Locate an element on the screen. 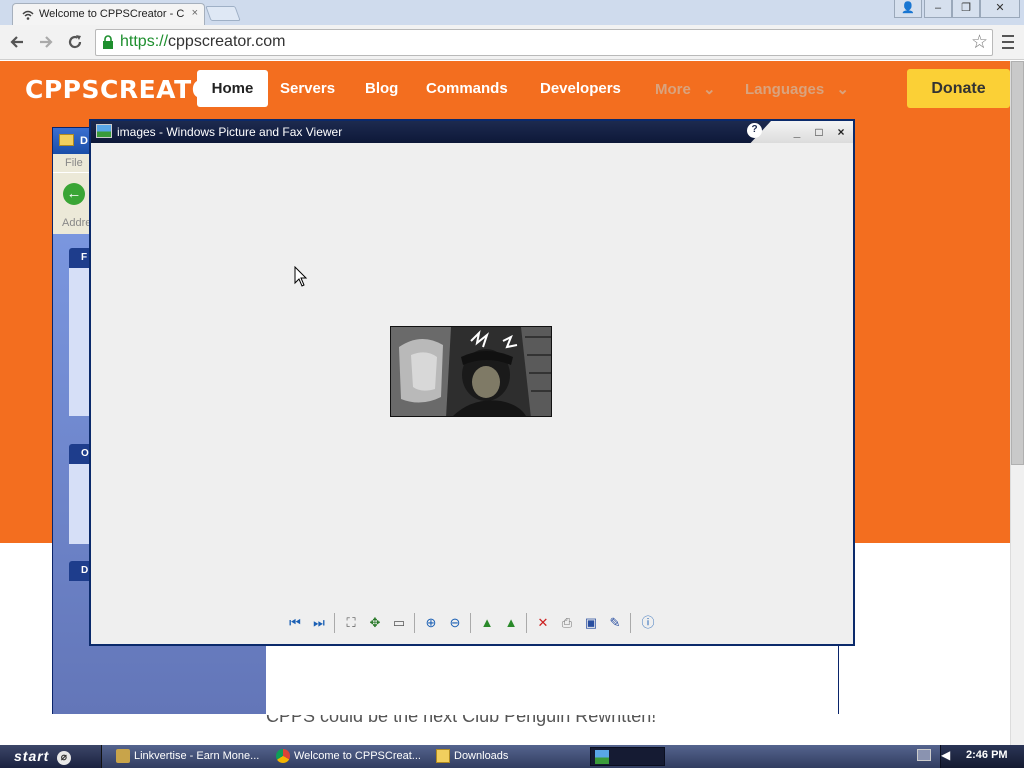 Image resolution: width=1024 pixels, height=768 pixels. edit-icon: ✎ is located at coordinates (615, 623).